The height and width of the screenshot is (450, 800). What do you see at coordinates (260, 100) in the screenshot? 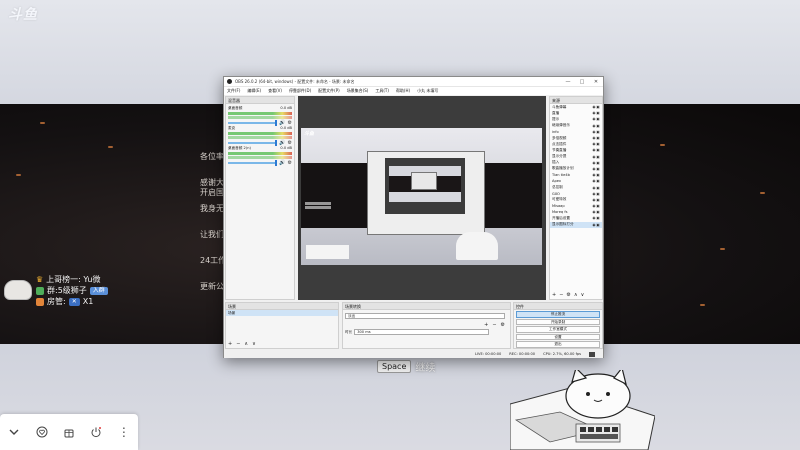
I see `mixer-title: 混音器` at bounding box center [260, 100].